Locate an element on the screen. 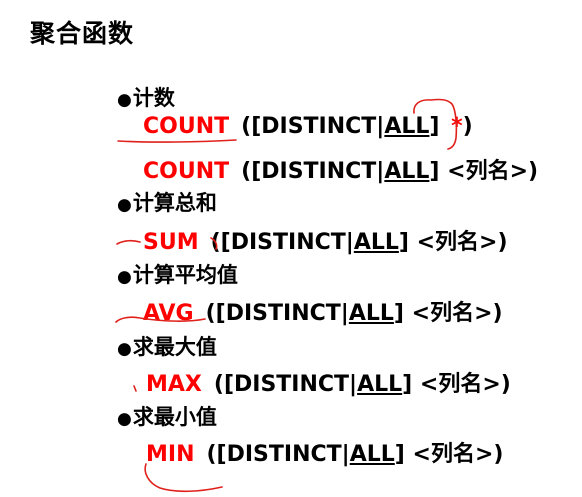 The height and width of the screenshot is (497, 582). bullet-heading: 计数 is located at coordinates (153, 98).